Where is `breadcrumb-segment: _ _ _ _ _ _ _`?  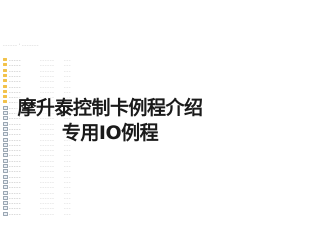
breadcrumb-segment: _ _ _ _ _ _ _ is located at coordinates (30, 44).